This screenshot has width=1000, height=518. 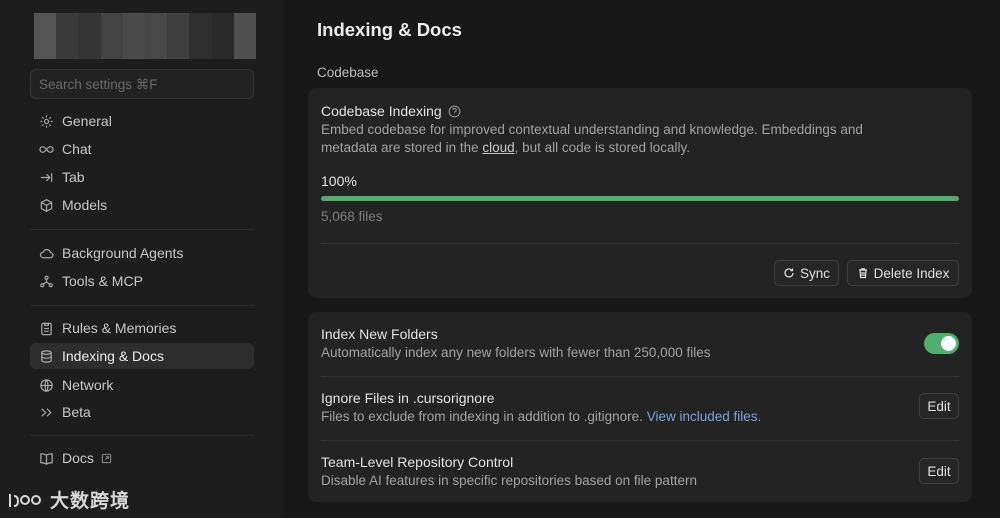 What do you see at coordinates (389, 29) in the screenshot?
I see `page-title: Indexing & Docs` at bounding box center [389, 29].